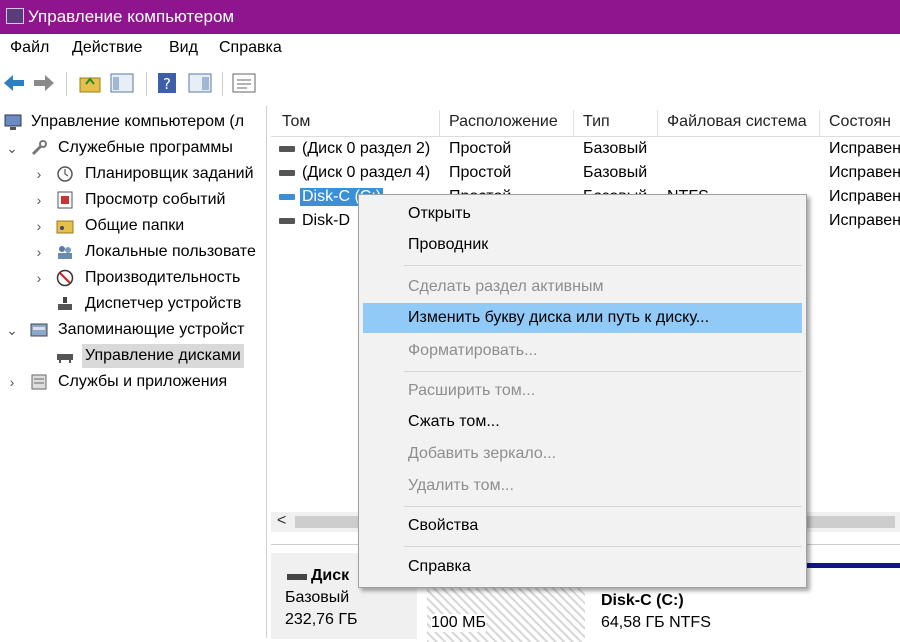  Describe the element at coordinates (860, 122) in the screenshot. I see `column-status: Состоян` at that location.